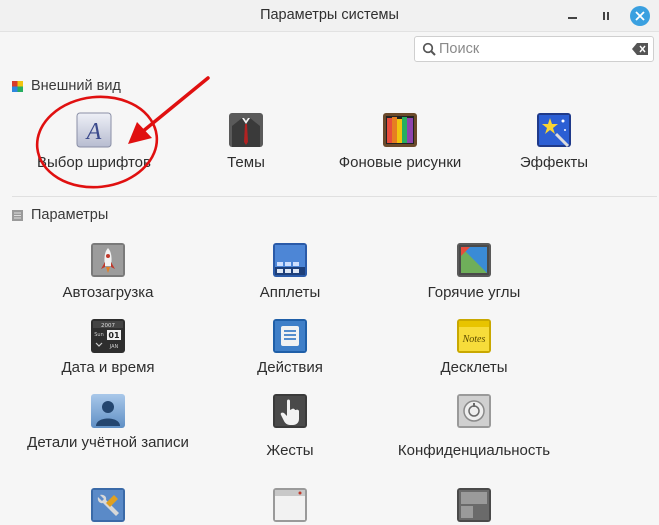 Image resolution: width=659 pixels, height=525 pixels. I want to click on notes-icon-text: Notes, so click(474, 339).